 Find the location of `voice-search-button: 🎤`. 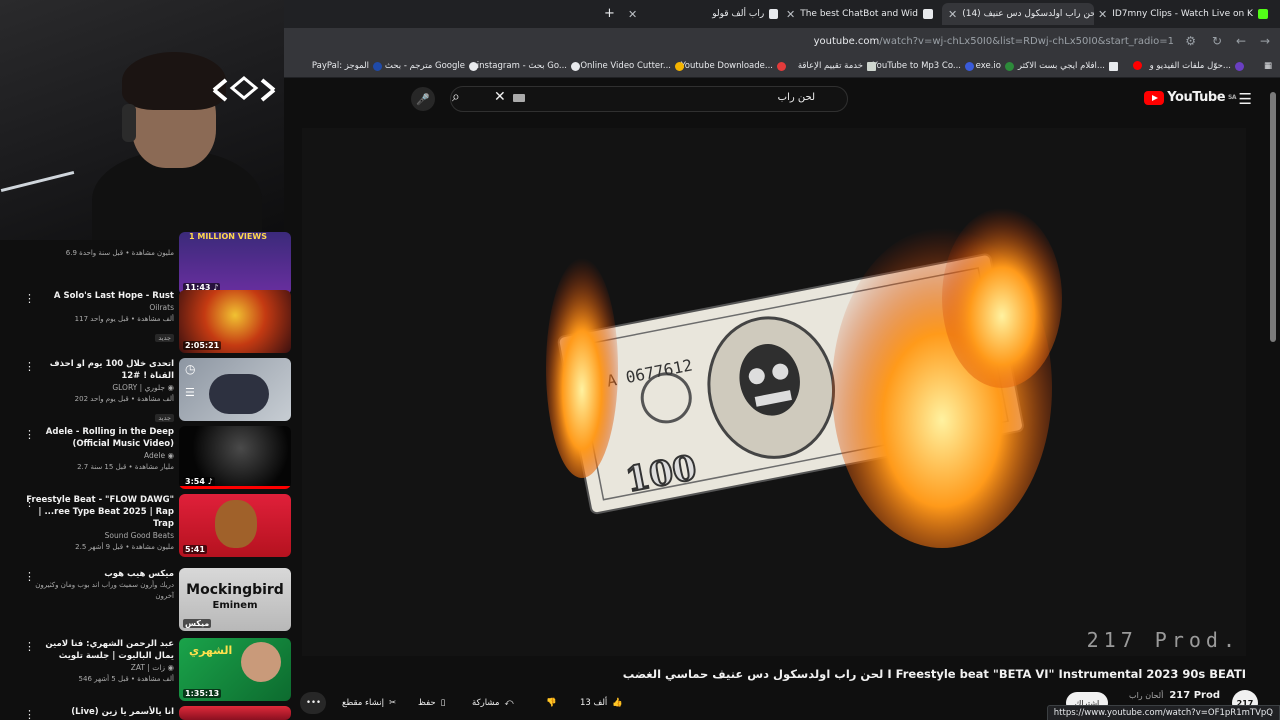

voice-search-button: 🎤 is located at coordinates (423, 99).